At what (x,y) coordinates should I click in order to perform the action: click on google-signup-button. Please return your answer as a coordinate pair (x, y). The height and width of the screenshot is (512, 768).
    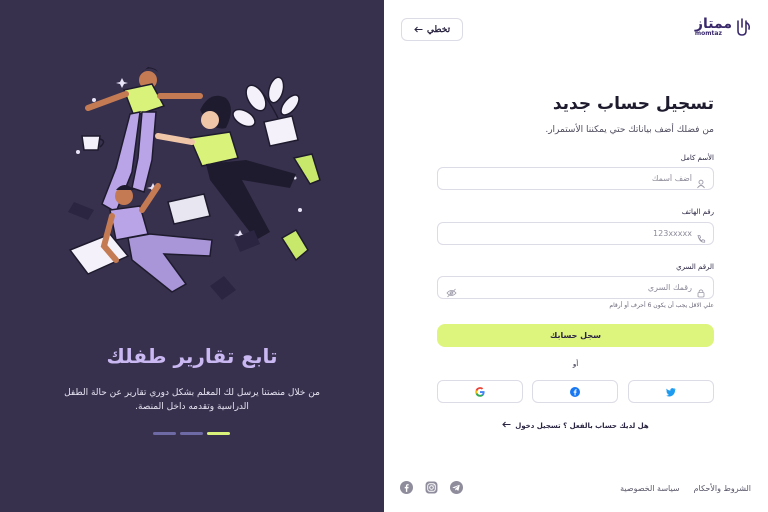
    Looking at the image, I should click on (480, 391).